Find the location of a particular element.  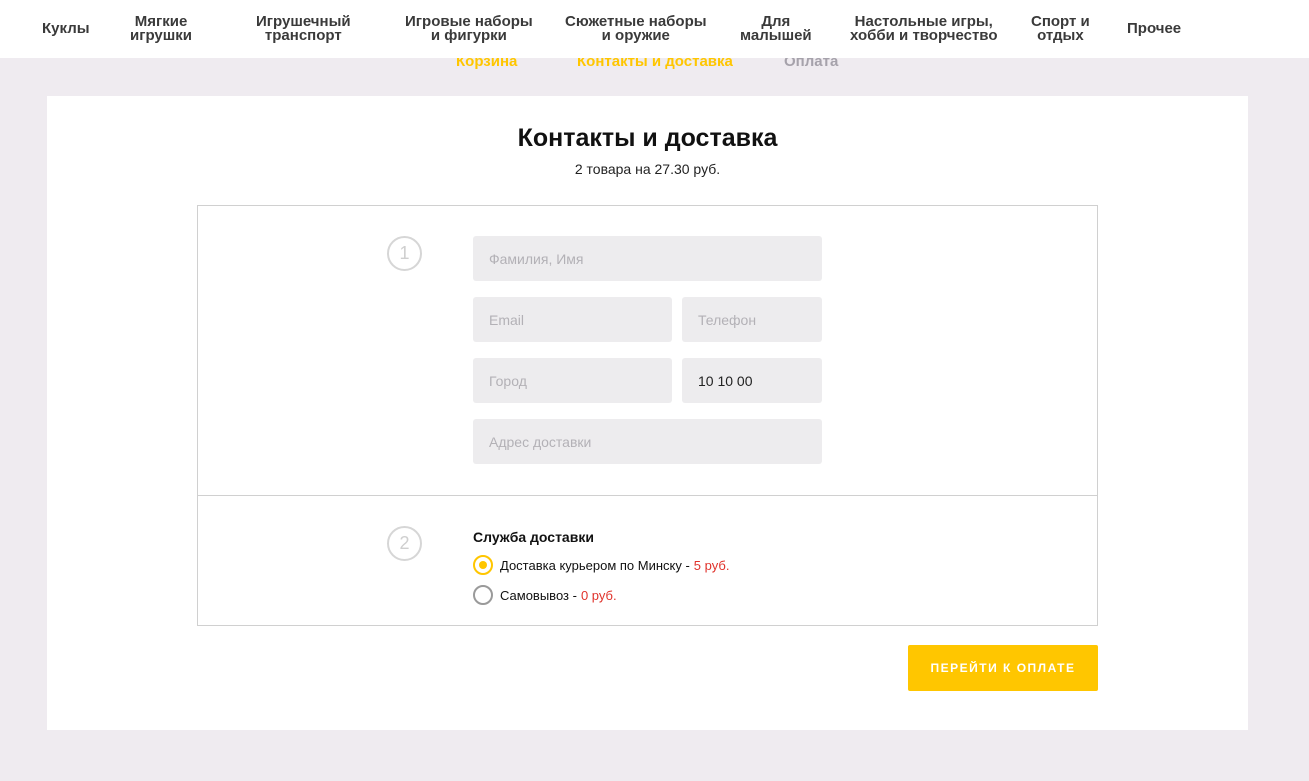

section-divider is located at coordinates (647, 495).